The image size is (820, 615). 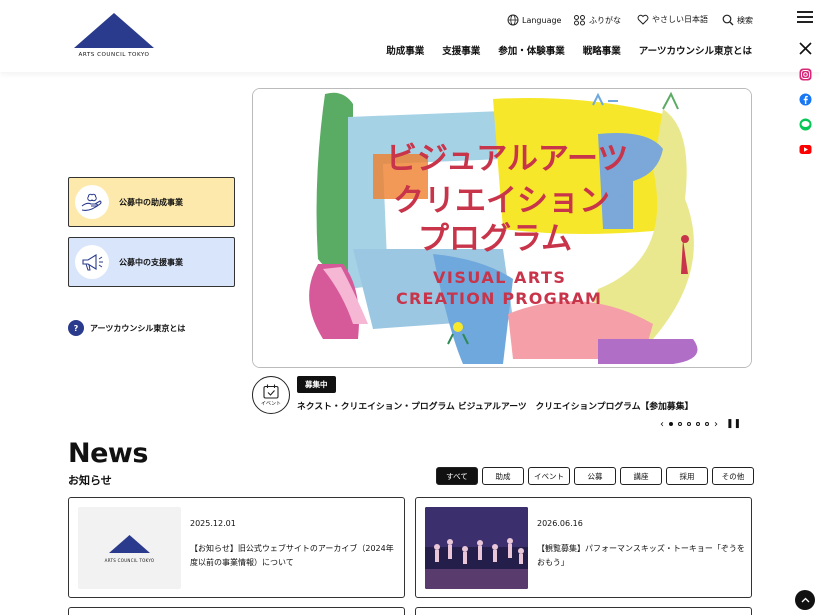 I want to click on prev-slide-icon: ‹, so click(x=662, y=424).